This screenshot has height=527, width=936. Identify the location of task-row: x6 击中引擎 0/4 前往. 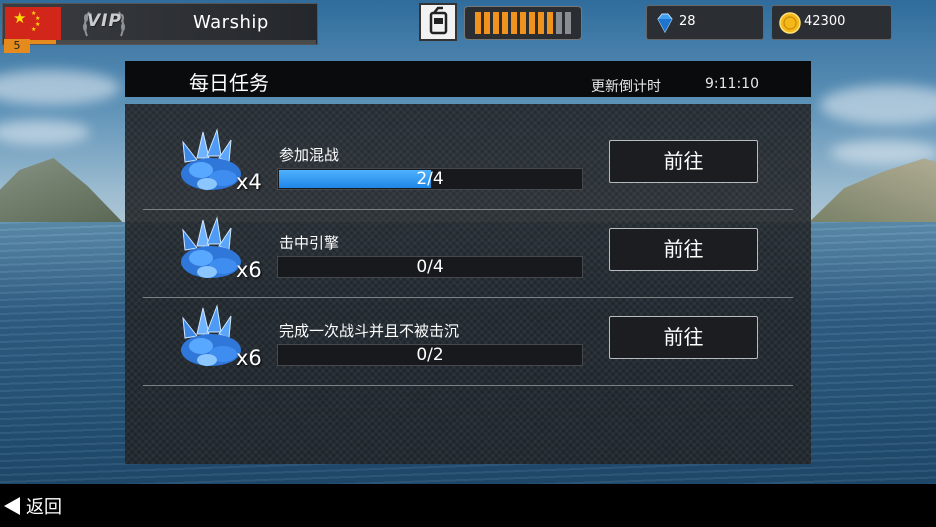
(468, 255).